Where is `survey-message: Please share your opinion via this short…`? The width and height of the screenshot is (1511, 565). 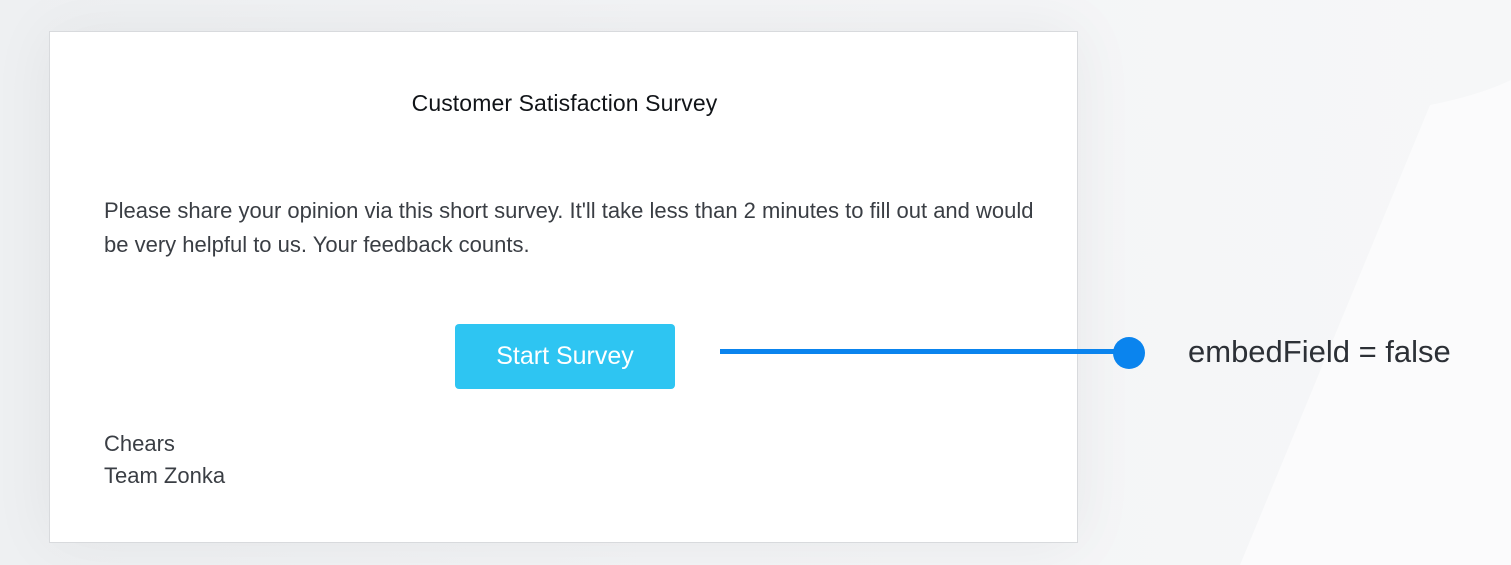 survey-message: Please share your opinion via this short… is located at coordinates (569, 227).